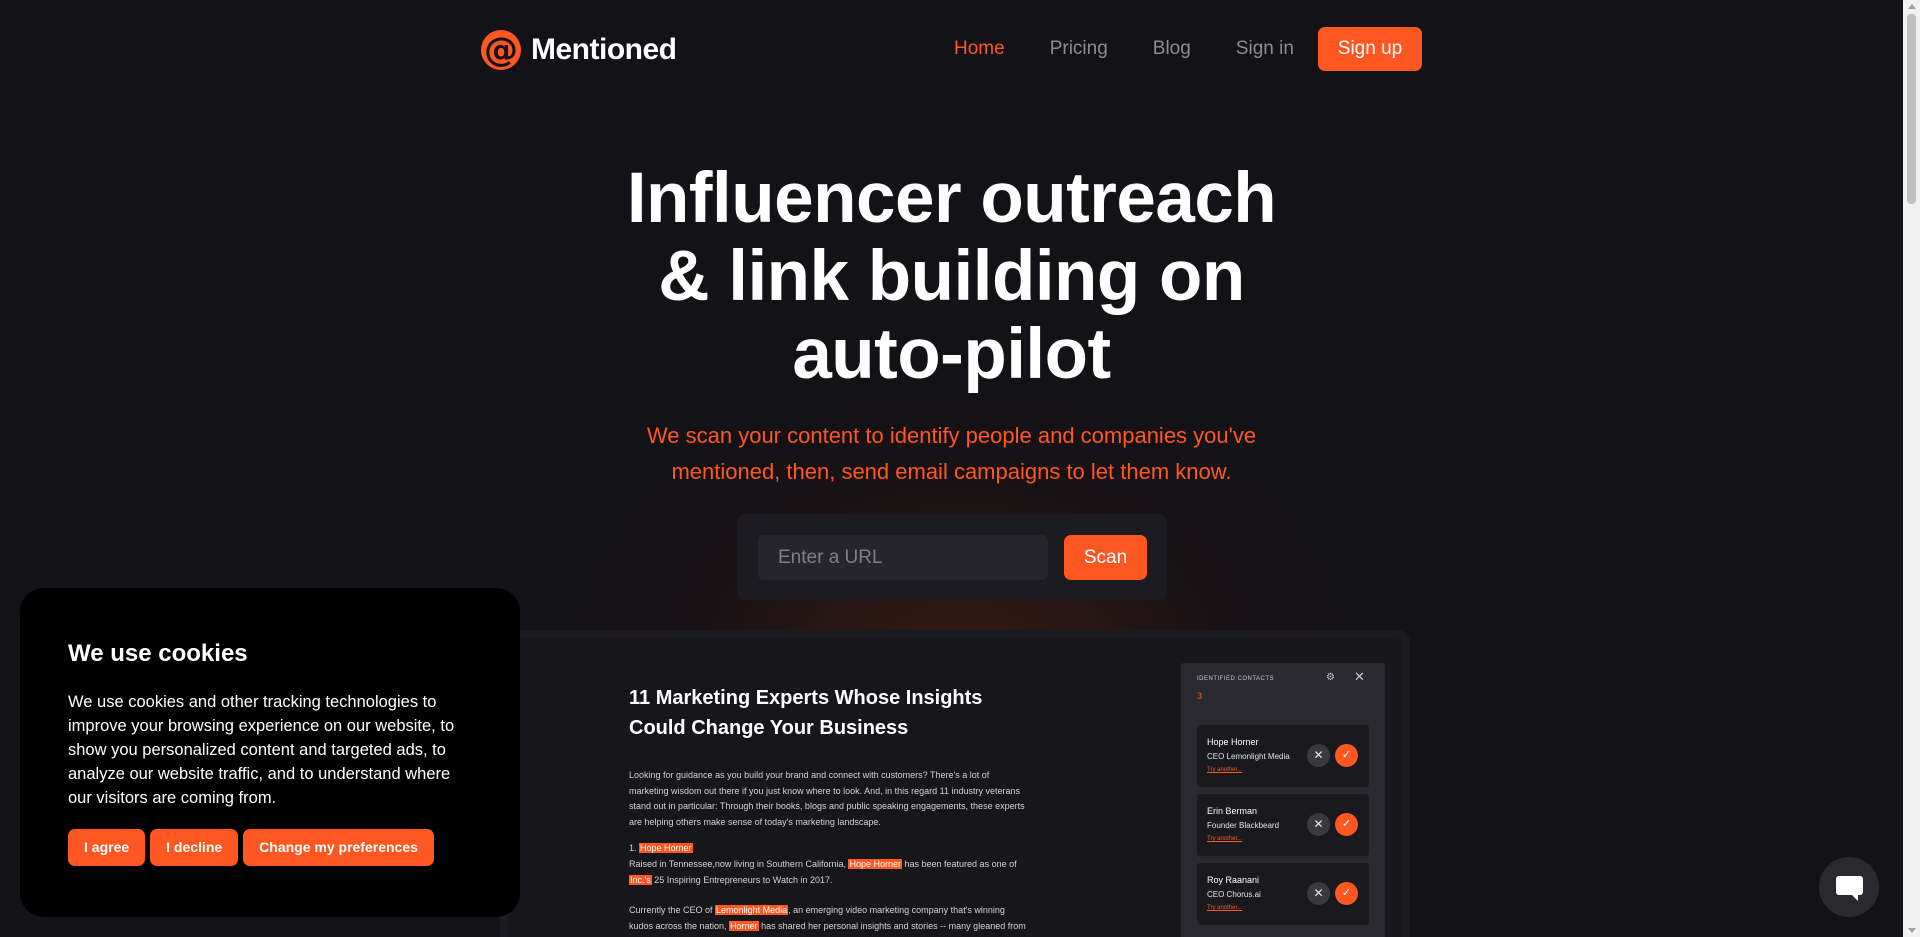  Describe the element at coordinates (158, 653) in the screenshot. I see `cookie-title: We use cookies` at that location.